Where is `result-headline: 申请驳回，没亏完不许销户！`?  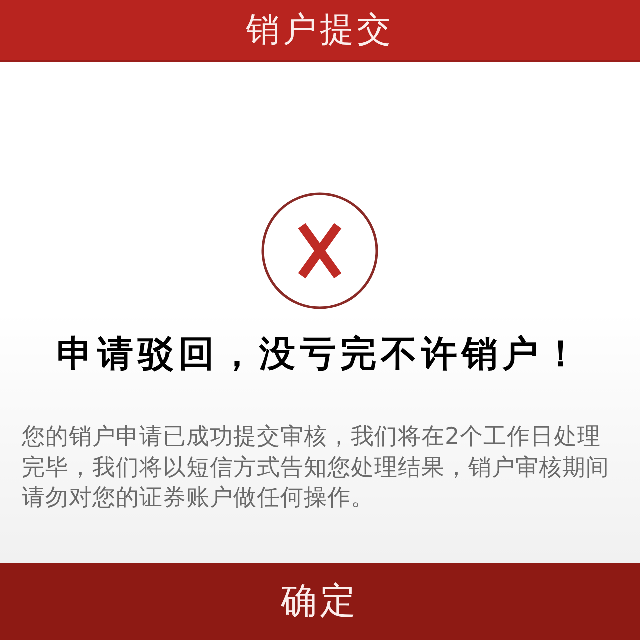
result-headline: 申请驳回，没亏完不许销户！ is located at coordinates (320, 354).